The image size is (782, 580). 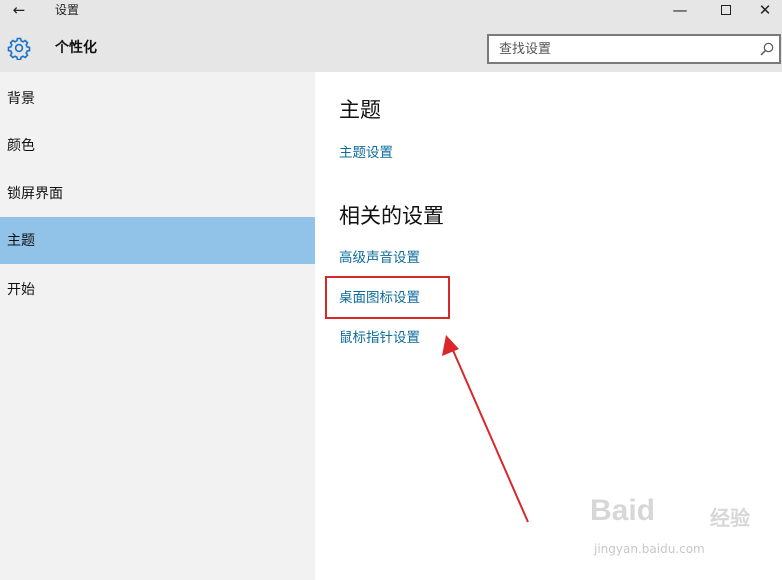 What do you see at coordinates (19, 48) in the screenshot?
I see `gear-icon` at bounding box center [19, 48].